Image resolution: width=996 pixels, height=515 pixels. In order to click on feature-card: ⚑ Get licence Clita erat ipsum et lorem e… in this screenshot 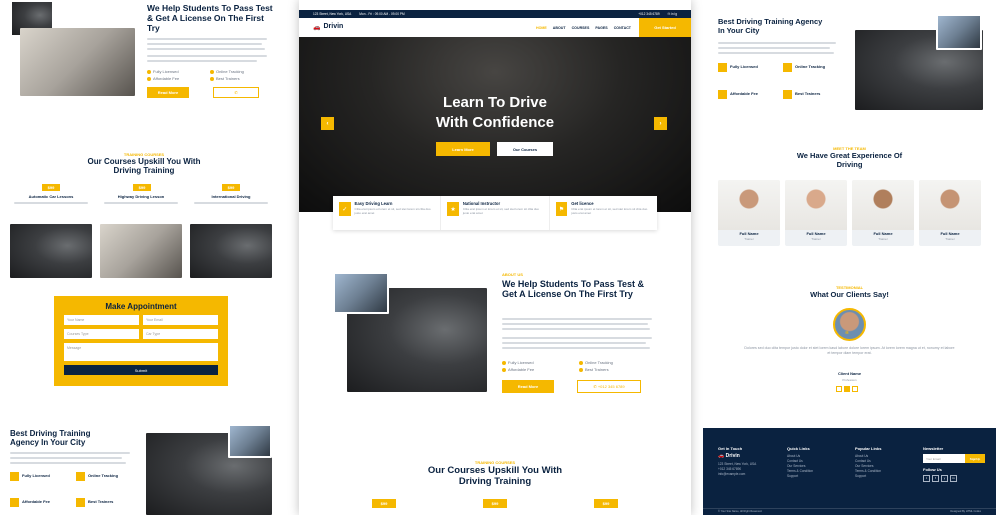, I will do `click(602, 213)`.